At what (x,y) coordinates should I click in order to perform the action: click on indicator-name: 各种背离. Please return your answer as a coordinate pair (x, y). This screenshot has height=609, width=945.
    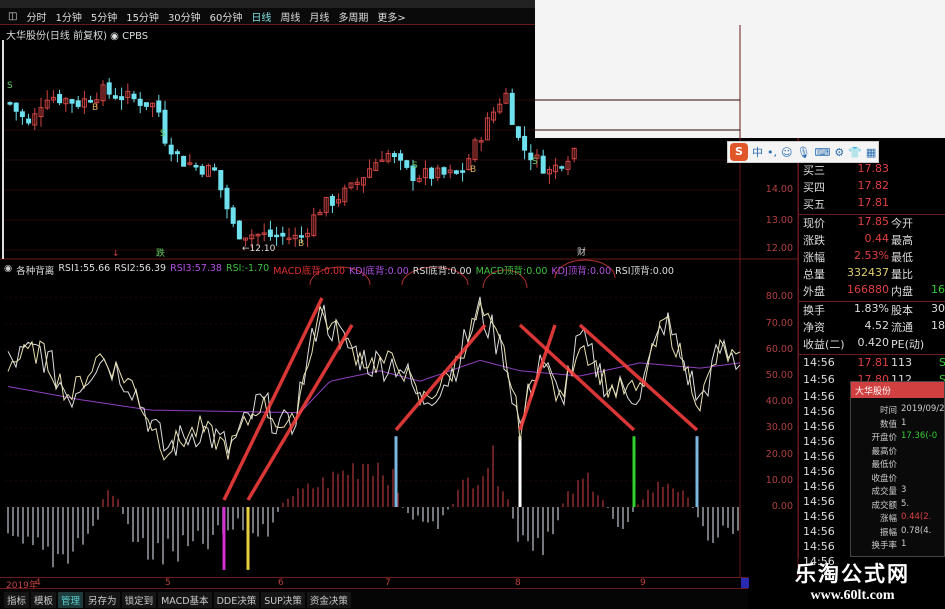
    Looking at the image, I should click on (35, 270).